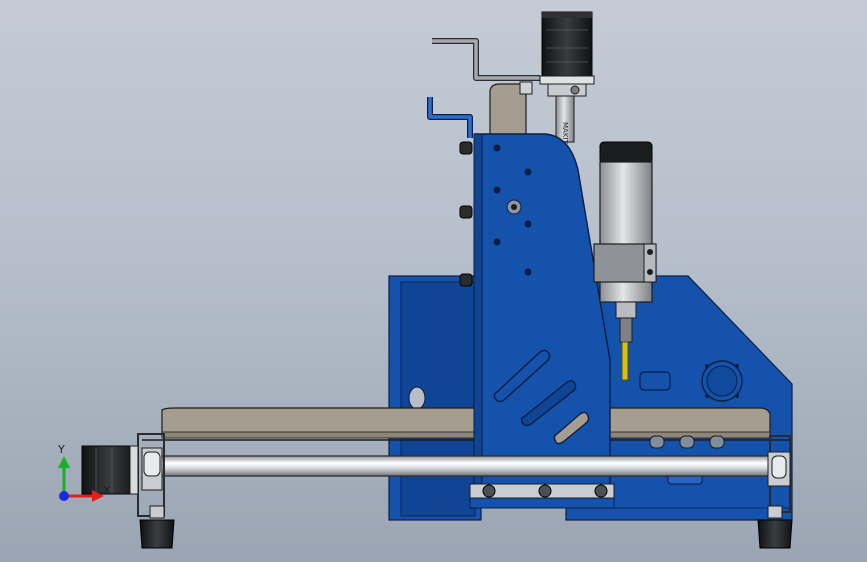  I want to click on linear-rail, so click(470, 466).